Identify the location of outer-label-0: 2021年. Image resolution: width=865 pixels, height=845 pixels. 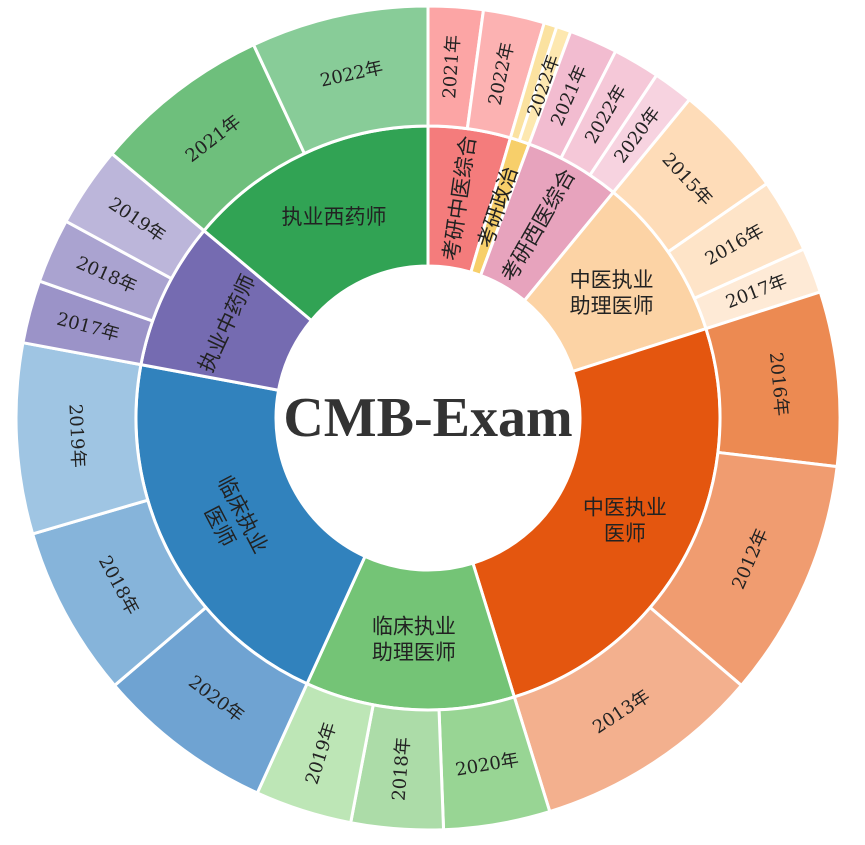
(451, 66).